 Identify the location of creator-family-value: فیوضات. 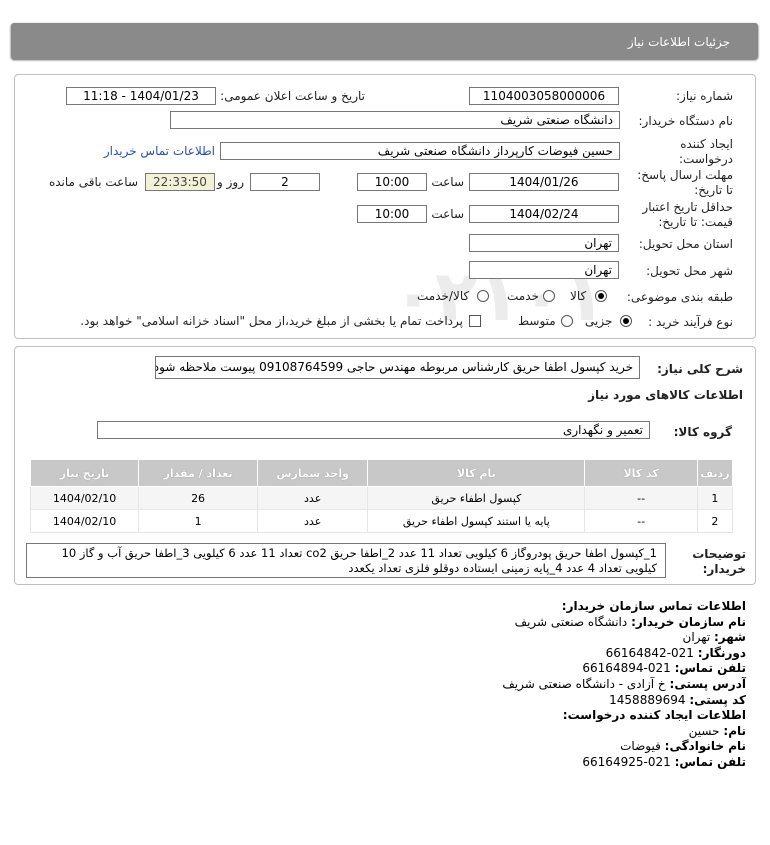
(640, 746).